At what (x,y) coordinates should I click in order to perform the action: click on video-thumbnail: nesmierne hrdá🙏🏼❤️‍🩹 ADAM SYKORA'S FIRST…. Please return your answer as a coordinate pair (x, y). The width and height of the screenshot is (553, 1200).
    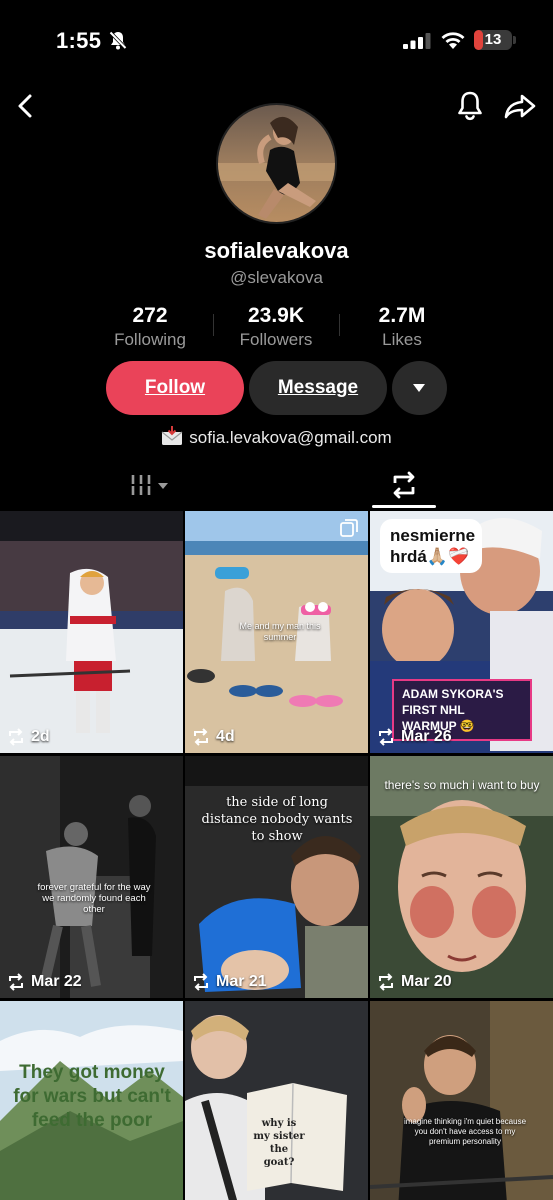
    Looking at the image, I should click on (461, 632).